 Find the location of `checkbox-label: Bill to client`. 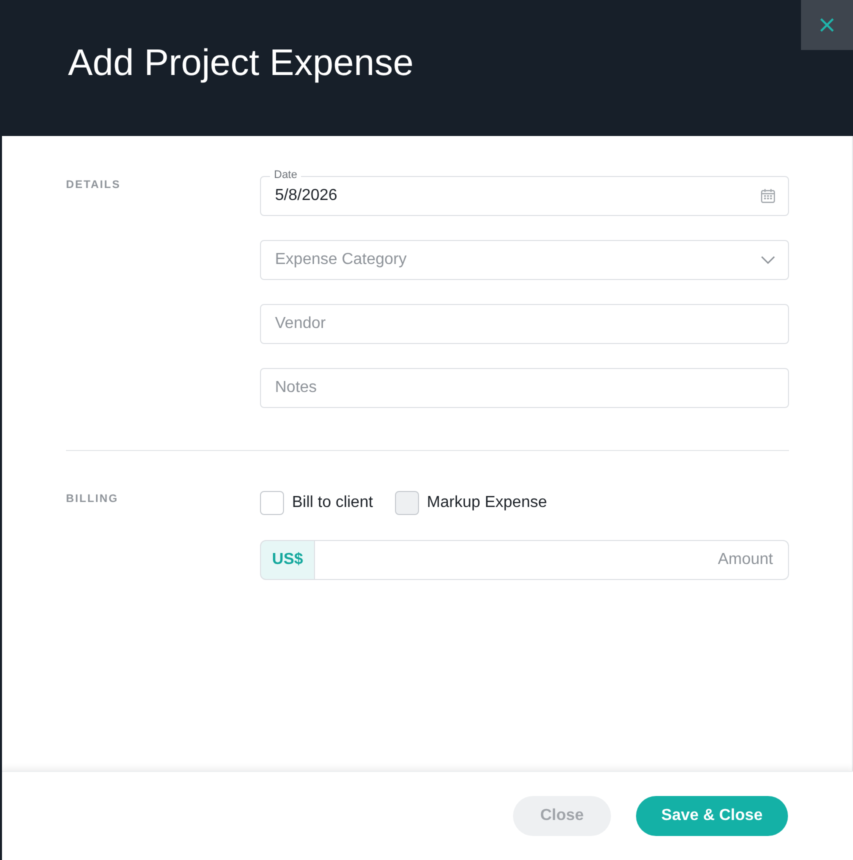

checkbox-label: Bill to client is located at coordinates (332, 503).